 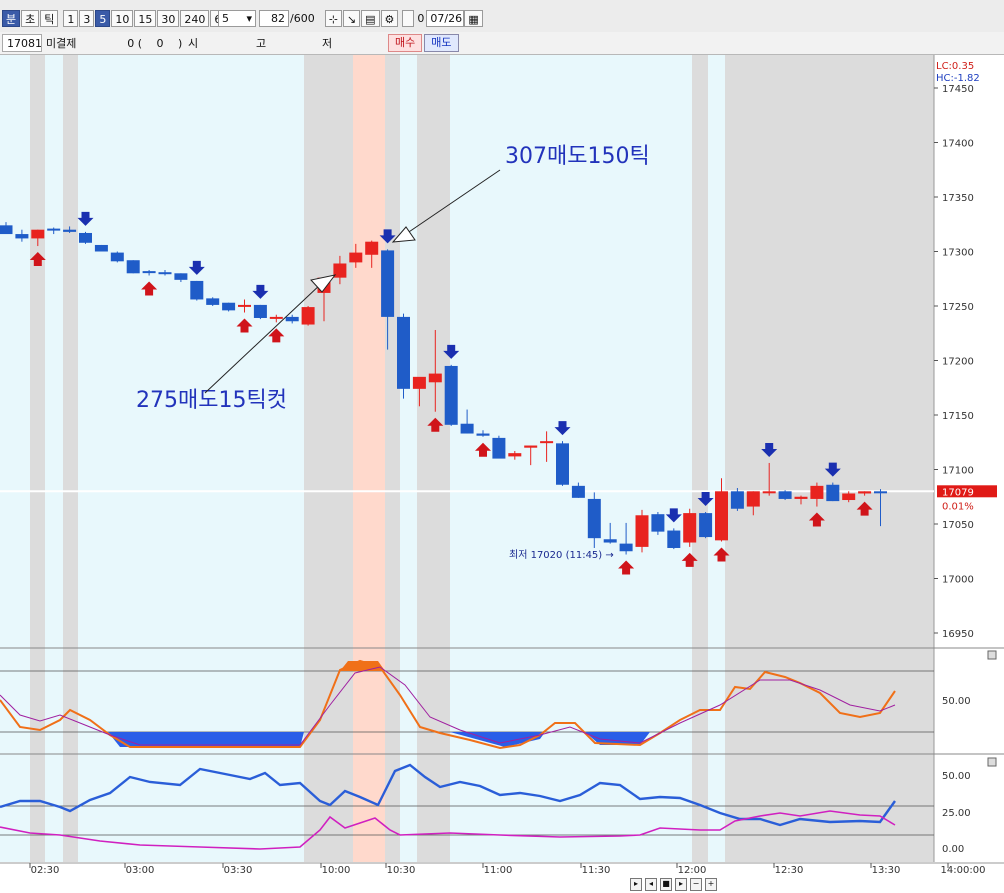 I want to click on line-tool-icon: ↘, so click(x=351, y=18).